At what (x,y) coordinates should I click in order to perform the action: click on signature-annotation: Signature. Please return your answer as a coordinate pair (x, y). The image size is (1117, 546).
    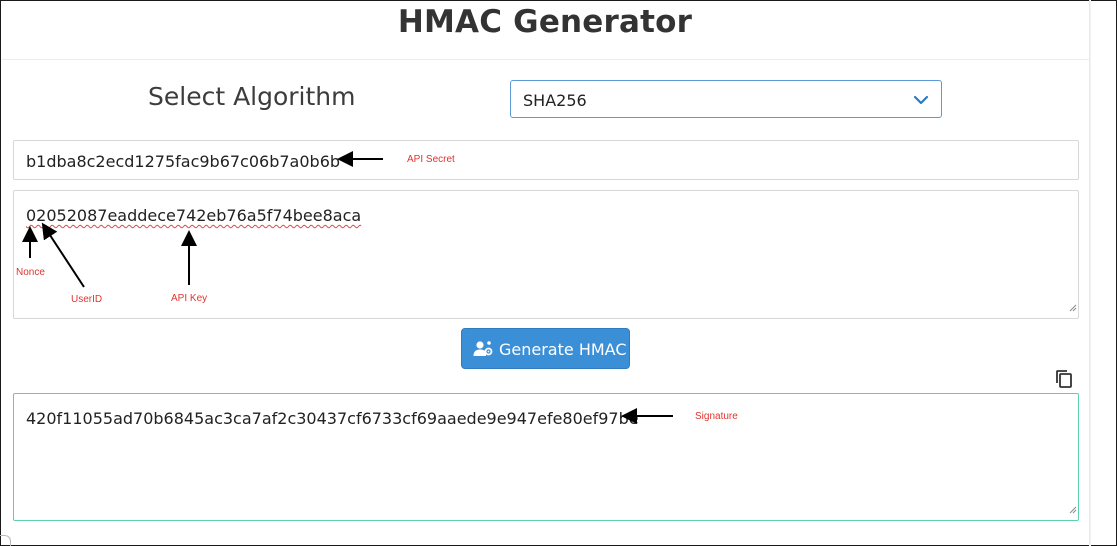
    Looking at the image, I should click on (716, 416).